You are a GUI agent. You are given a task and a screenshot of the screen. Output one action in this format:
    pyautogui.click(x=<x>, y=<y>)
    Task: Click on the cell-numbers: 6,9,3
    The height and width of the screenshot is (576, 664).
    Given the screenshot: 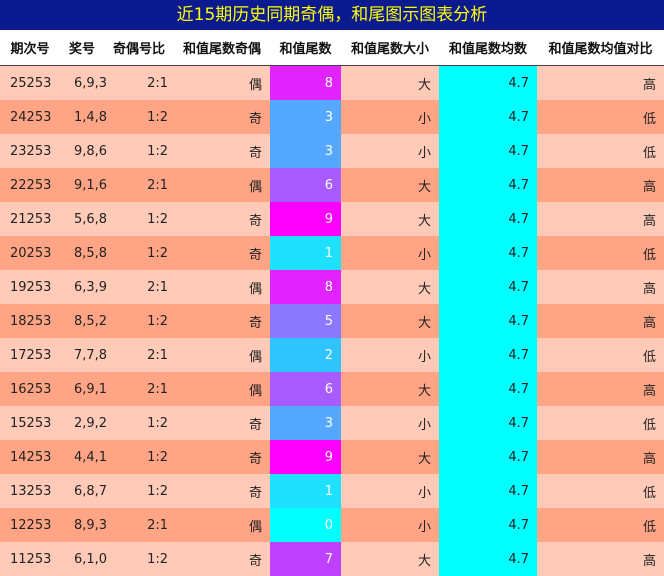 What is the action you would take?
    pyautogui.click(x=83, y=82)
    